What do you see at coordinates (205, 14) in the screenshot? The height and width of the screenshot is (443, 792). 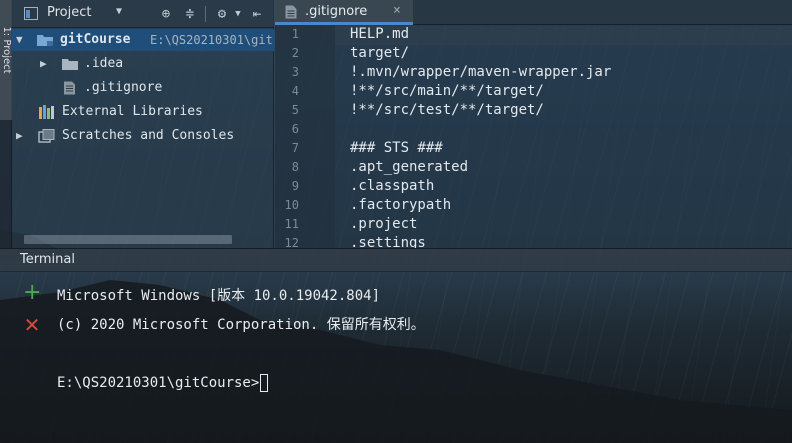 I see `header-divider` at bounding box center [205, 14].